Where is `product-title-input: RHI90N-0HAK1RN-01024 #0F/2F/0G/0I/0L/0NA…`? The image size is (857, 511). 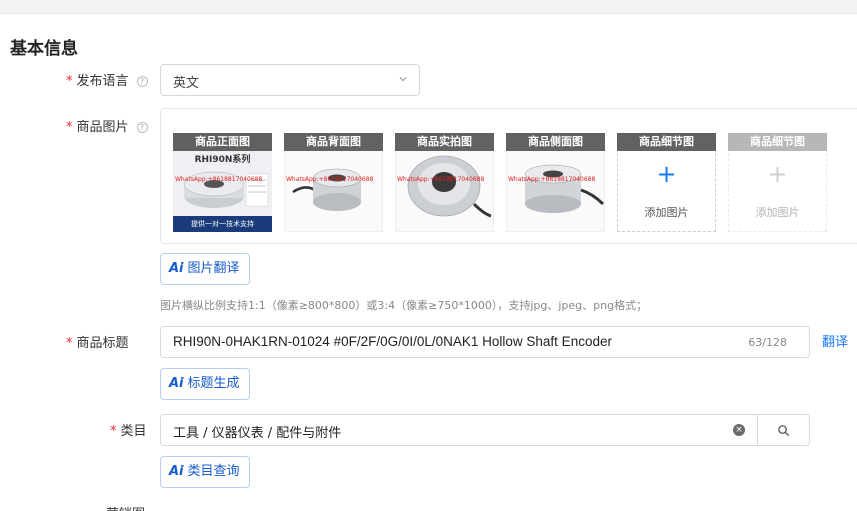 product-title-input: RHI90N-0HAK1RN-01024 #0F/2F/0G/0I/0L/0NA… is located at coordinates (485, 342).